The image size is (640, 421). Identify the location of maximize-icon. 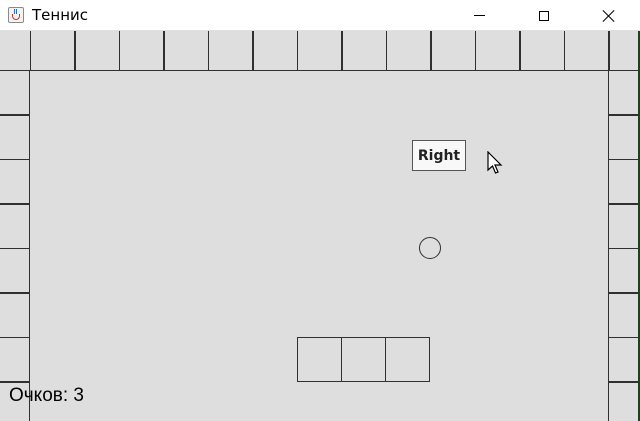
(544, 15).